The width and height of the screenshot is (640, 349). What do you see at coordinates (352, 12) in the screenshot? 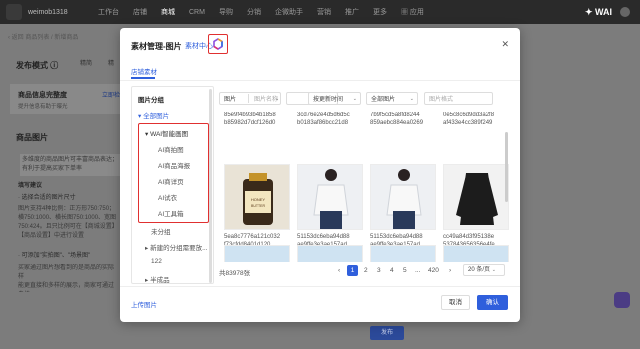
I see `nav-item-promotion: 推广` at bounding box center [352, 12].